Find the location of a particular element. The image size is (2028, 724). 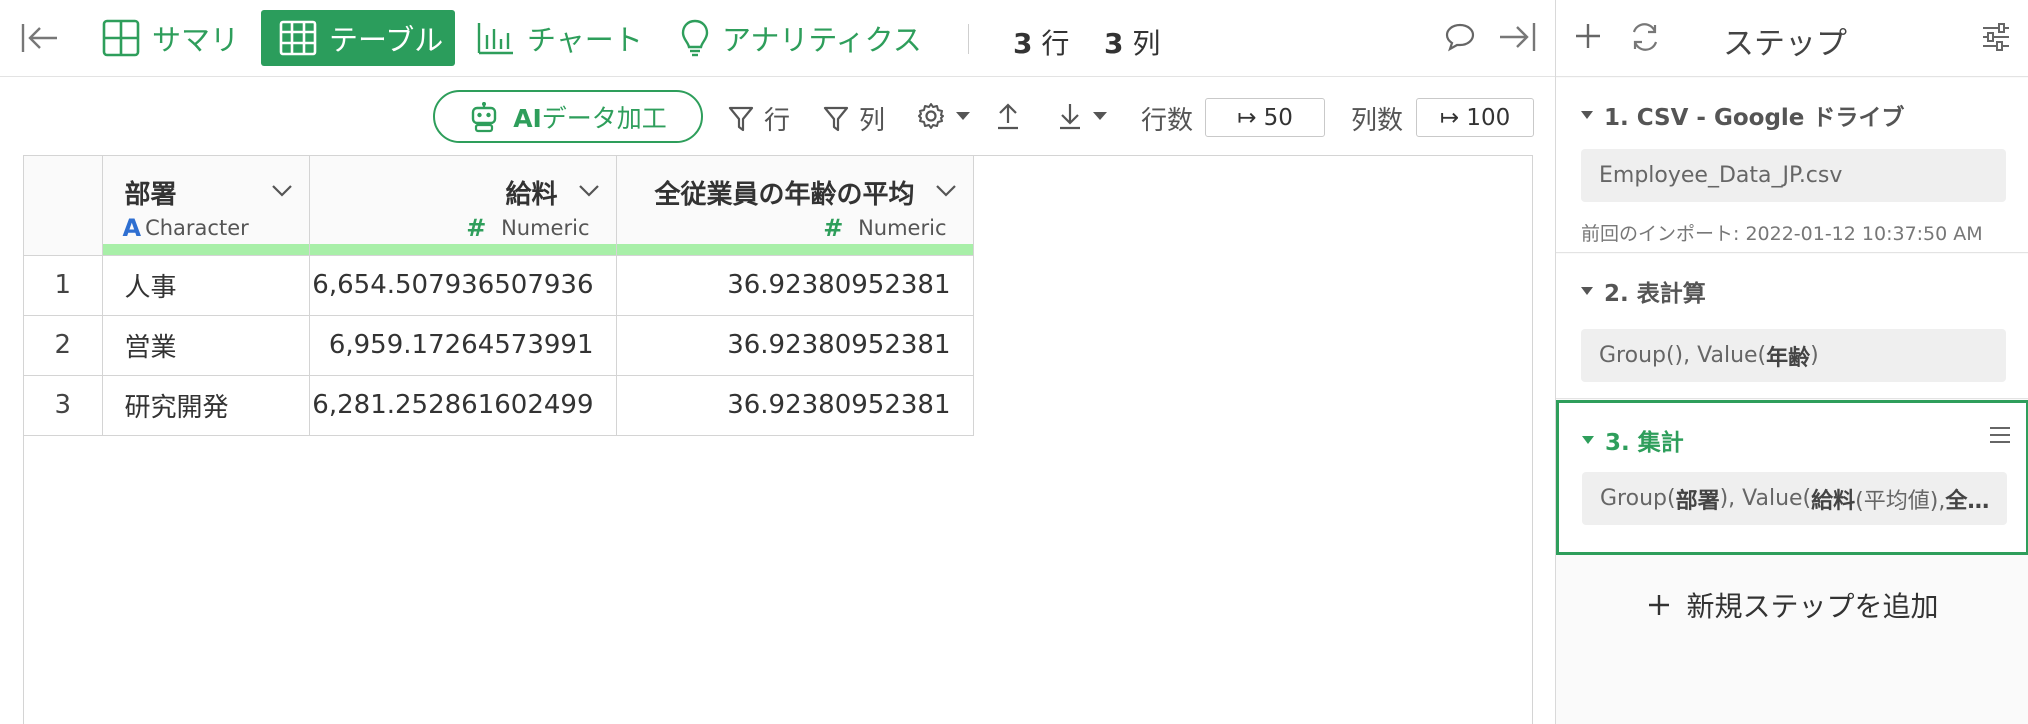

column-header-department: 部署 A Character is located at coordinates (205, 206).